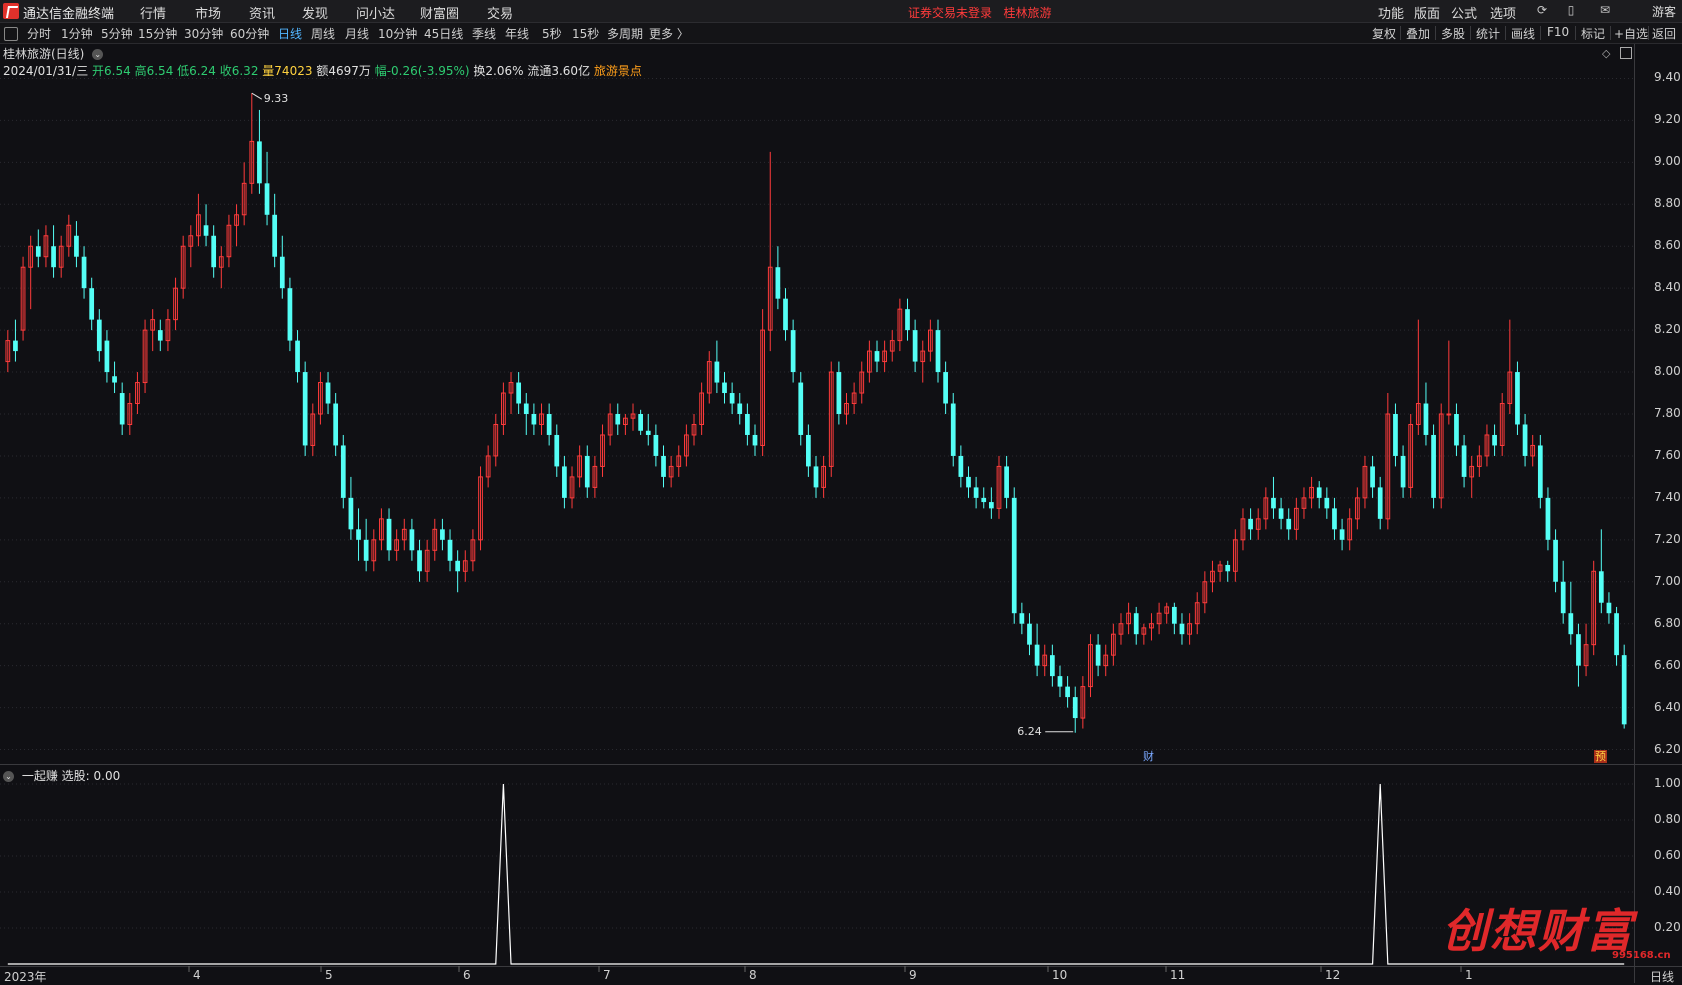  Describe the element at coordinates (1178, 975) in the screenshot. I see `month-tick-label: 11` at that location.